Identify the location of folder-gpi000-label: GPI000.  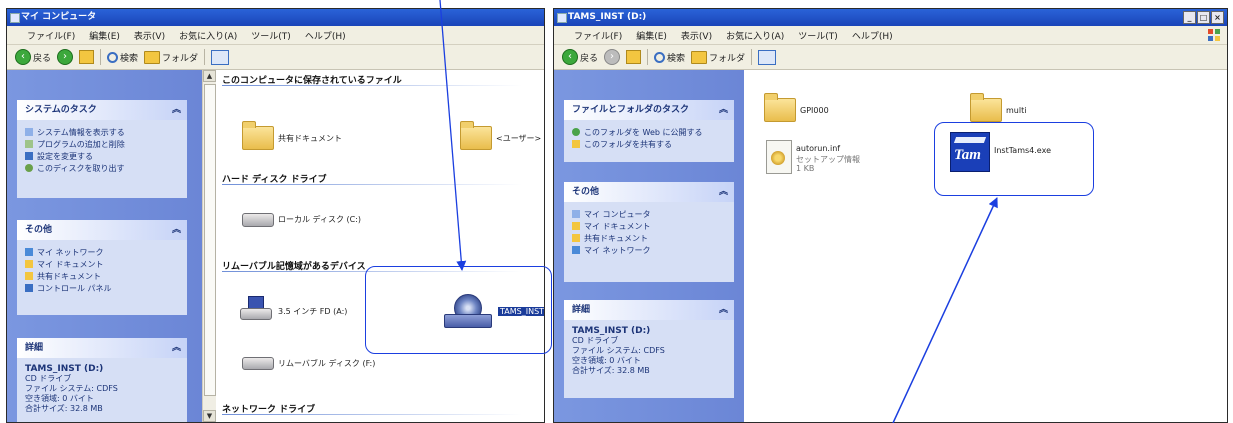
(814, 110).